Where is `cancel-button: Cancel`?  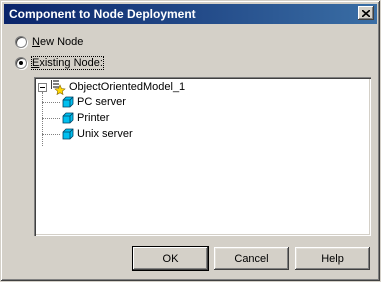 cancel-button: Cancel is located at coordinates (251, 258).